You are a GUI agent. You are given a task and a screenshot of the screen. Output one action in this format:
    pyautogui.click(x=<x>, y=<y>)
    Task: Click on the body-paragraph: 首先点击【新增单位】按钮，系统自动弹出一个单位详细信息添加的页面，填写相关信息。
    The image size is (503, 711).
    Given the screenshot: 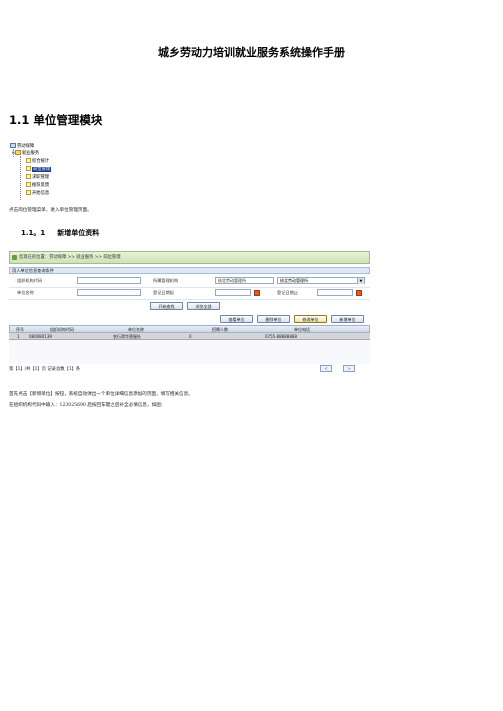 What is the action you would take?
    pyautogui.click(x=101, y=394)
    